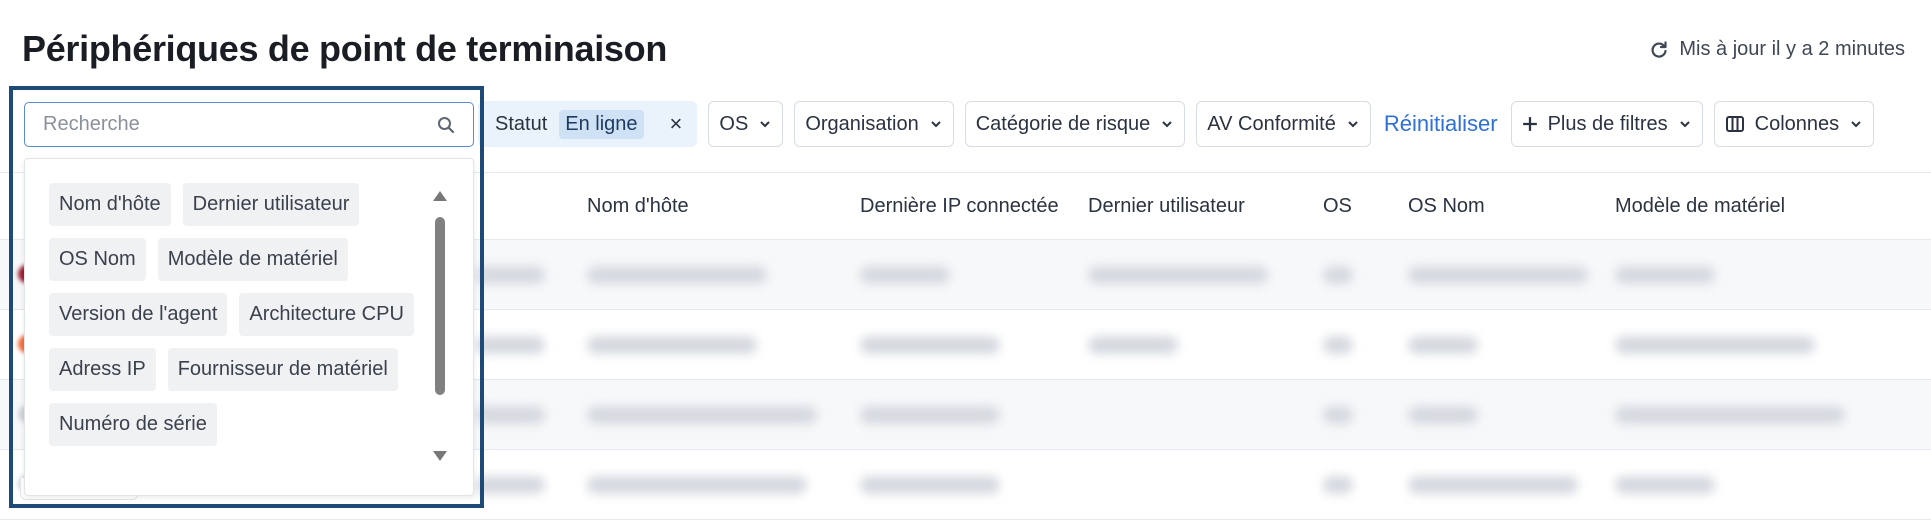 This screenshot has height=520, width=1931. I want to click on search-placeholder: Recherche, so click(91, 124).